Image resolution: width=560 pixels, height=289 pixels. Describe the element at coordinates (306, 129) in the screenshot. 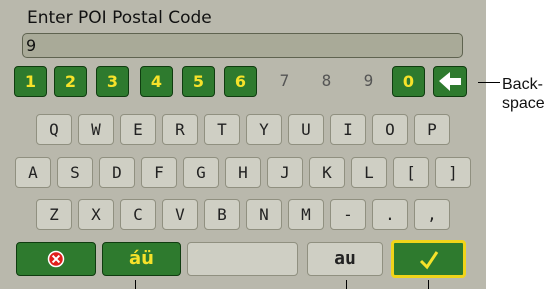

I see `key-u: U` at that location.